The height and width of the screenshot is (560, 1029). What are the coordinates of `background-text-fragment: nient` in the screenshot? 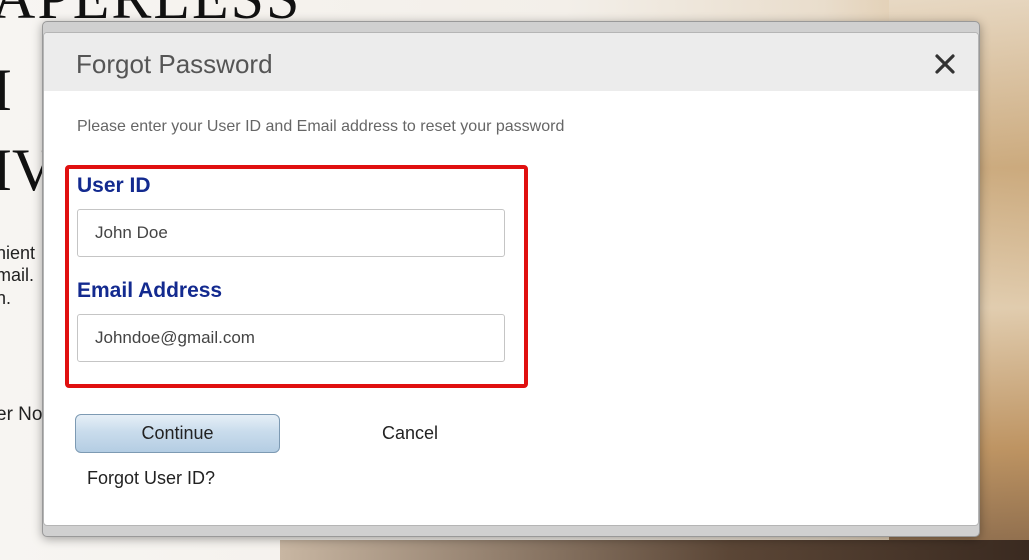 It's located at (18, 253).